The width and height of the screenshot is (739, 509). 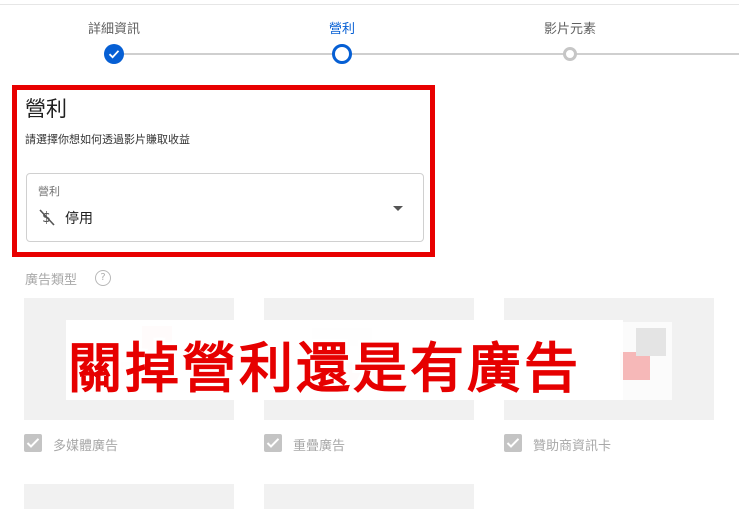 What do you see at coordinates (324, 368) in the screenshot?
I see `annotation-text: 關掉營利還是有廣告` at bounding box center [324, 368].